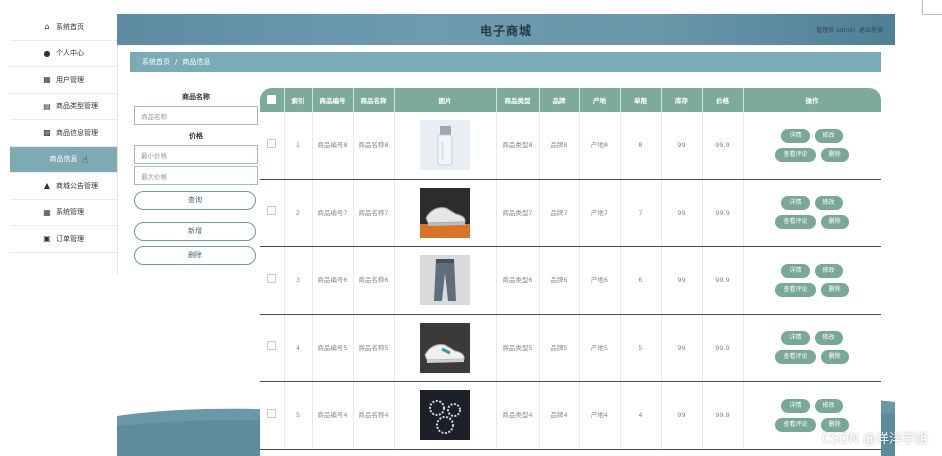  Describe the element at coordinates (835, 30) in the screenshot. I see `user-role-label: 管理员 admin` at that location.